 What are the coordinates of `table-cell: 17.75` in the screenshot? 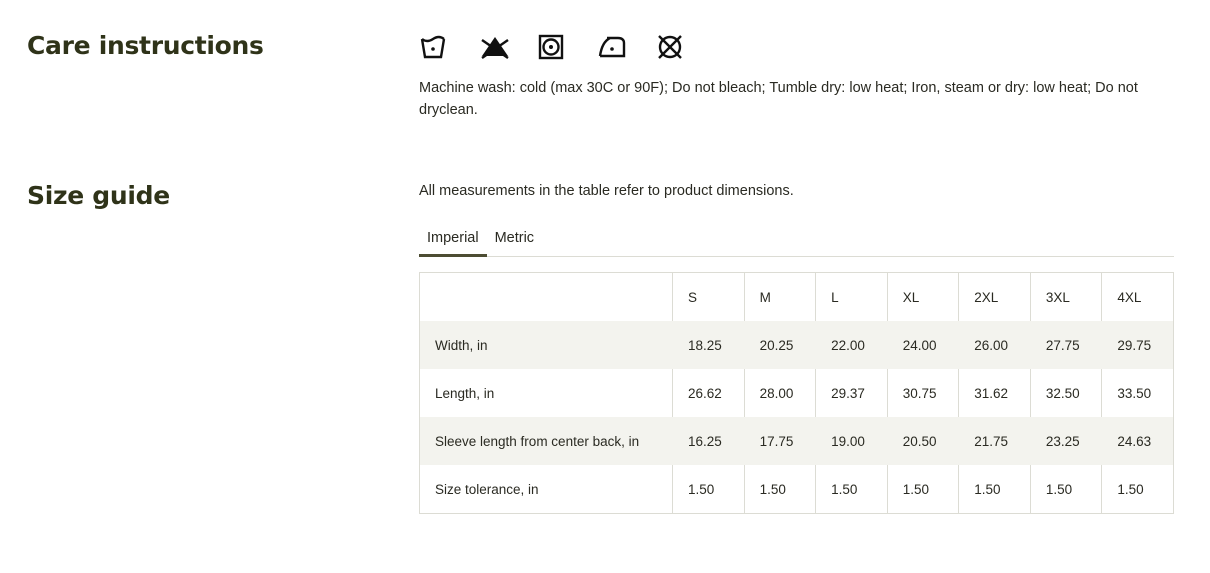 It's located at (779, 441).